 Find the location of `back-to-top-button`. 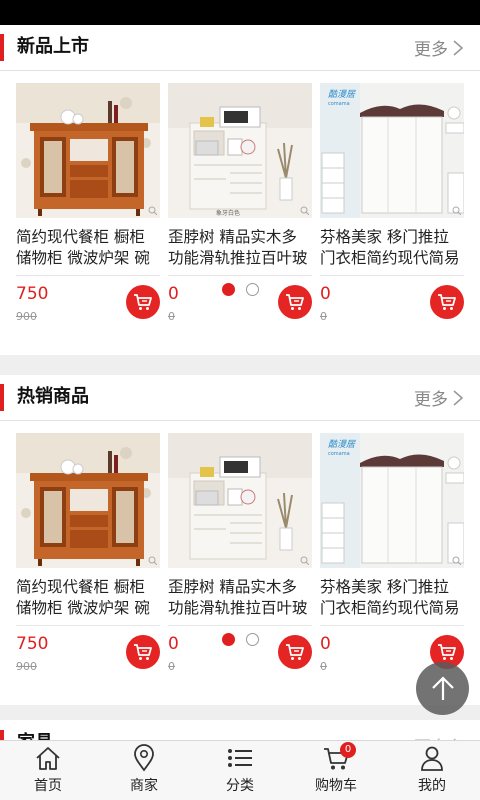

back-to-top-button is located at coordinates (442, 688).